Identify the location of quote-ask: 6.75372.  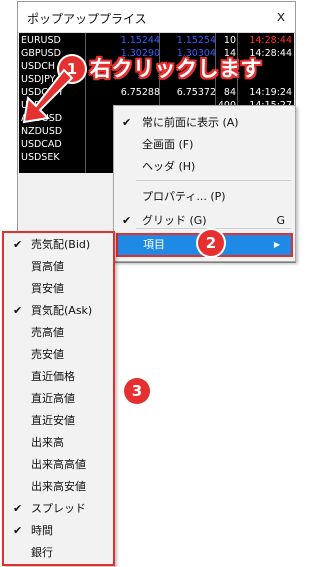
(196, 92).